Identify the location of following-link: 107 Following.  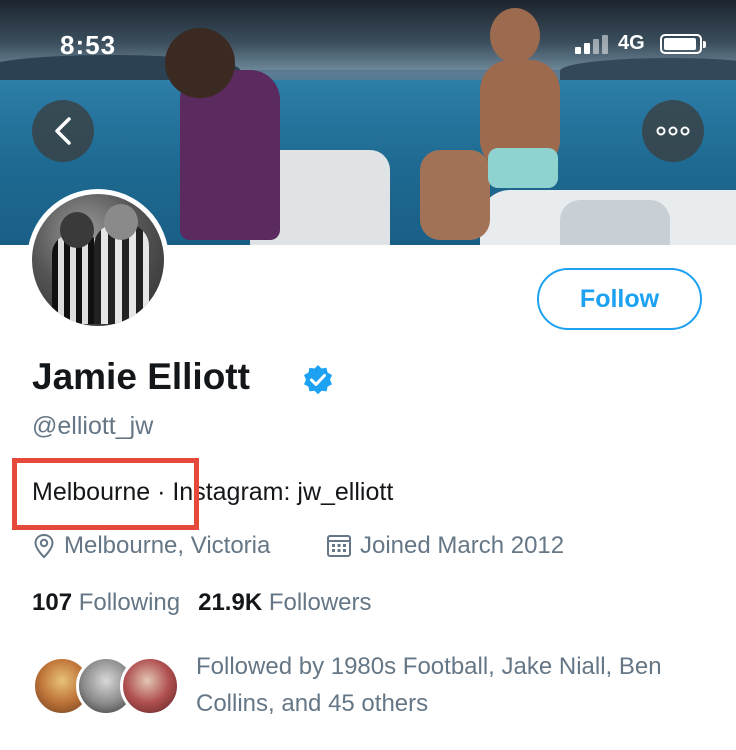
(106, 602).